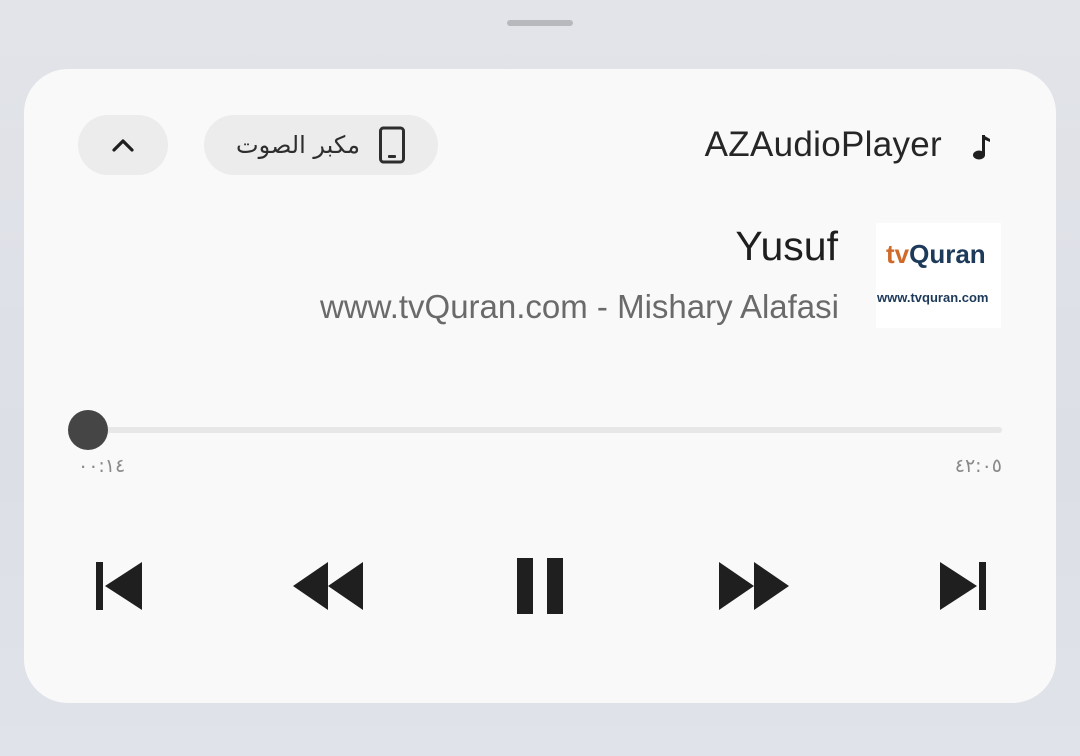 Image resolution: width=1080 pixels, height=756 pixels. What do you see at coordinates (933, 297) in the screenshot?
I see `artwork-url: www.tvquran.com` at bounding box center [933, 297].